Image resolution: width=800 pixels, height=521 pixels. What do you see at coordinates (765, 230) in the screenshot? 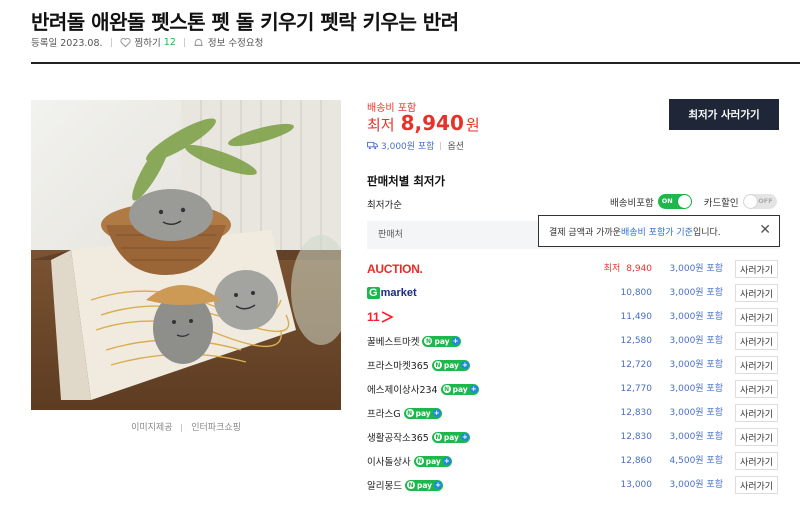
I see `close-icon: ✕` at bounding box center [765, 230].